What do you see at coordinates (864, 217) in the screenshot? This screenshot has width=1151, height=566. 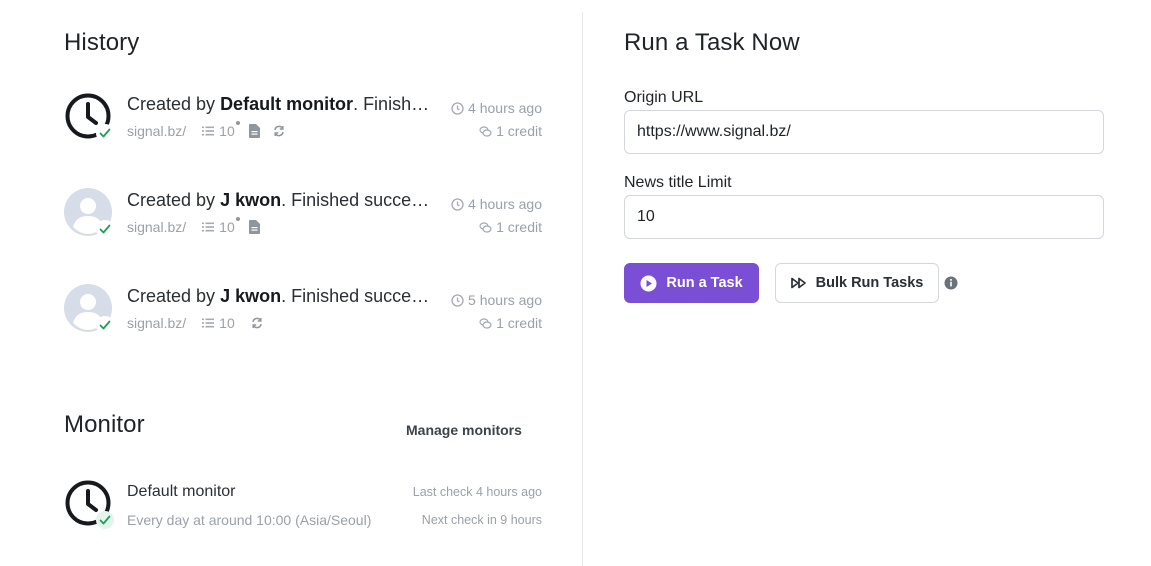 I see `news-title-limit-input` at bounding box center [864, 217].